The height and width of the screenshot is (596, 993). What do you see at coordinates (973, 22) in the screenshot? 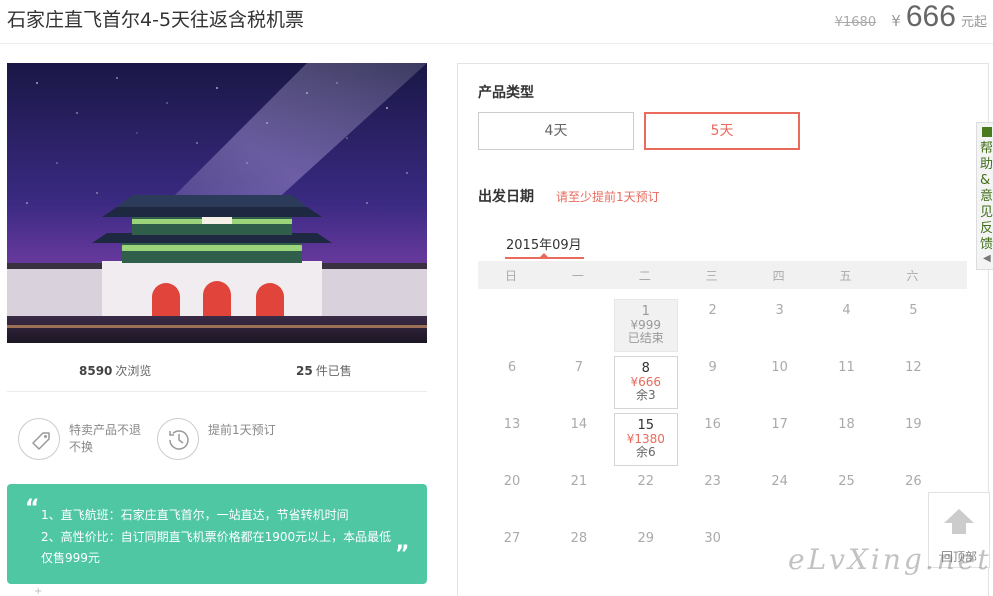
I see `price-unit: 元起` at bounding box center [973, 22].